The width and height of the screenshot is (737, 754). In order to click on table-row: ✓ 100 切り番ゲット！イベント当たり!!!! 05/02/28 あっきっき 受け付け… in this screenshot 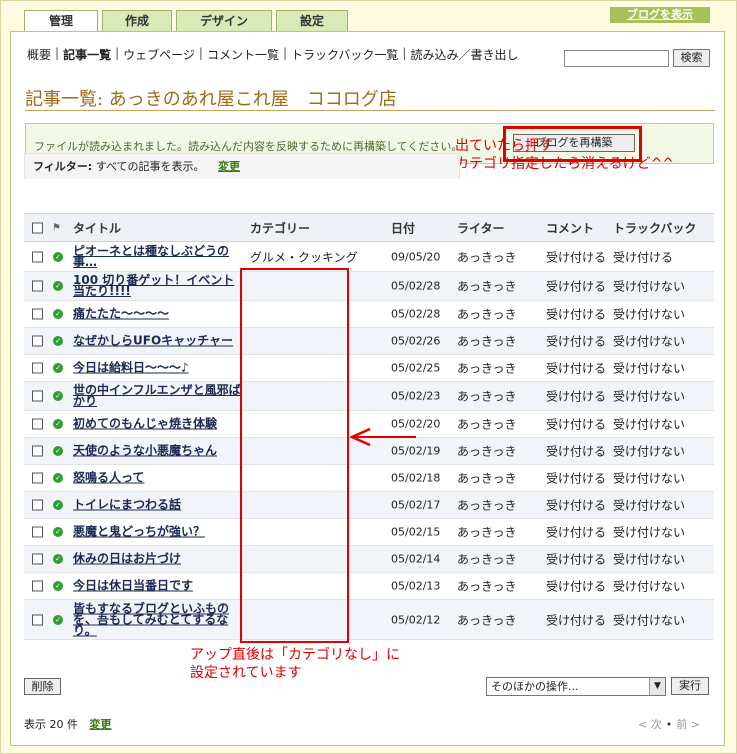, I will do `click(369, 286)`.